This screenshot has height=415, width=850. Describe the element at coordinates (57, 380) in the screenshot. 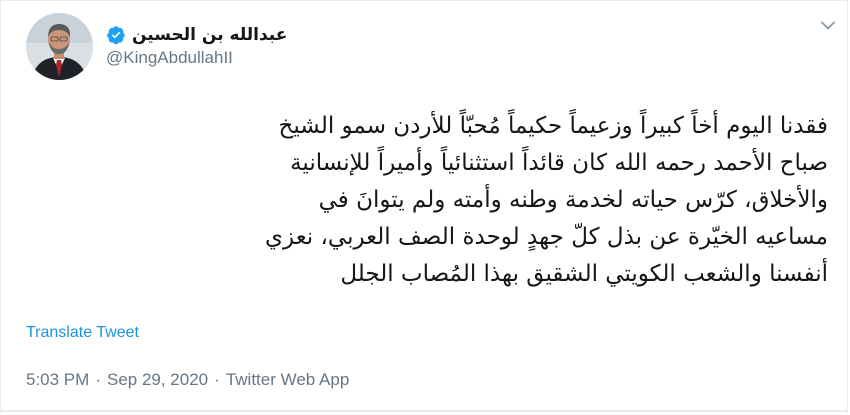

I see `tweet-time: 5:03 PM` at that location.